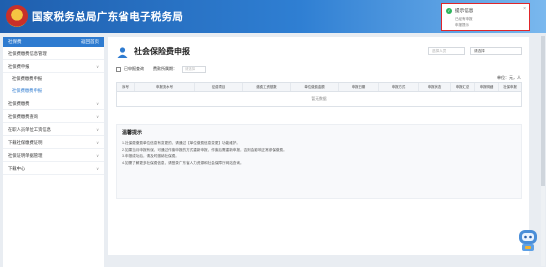 The height and width of the screenshot is (267, 546). I want to click on th-date: 申报日期, so click(359, 87).